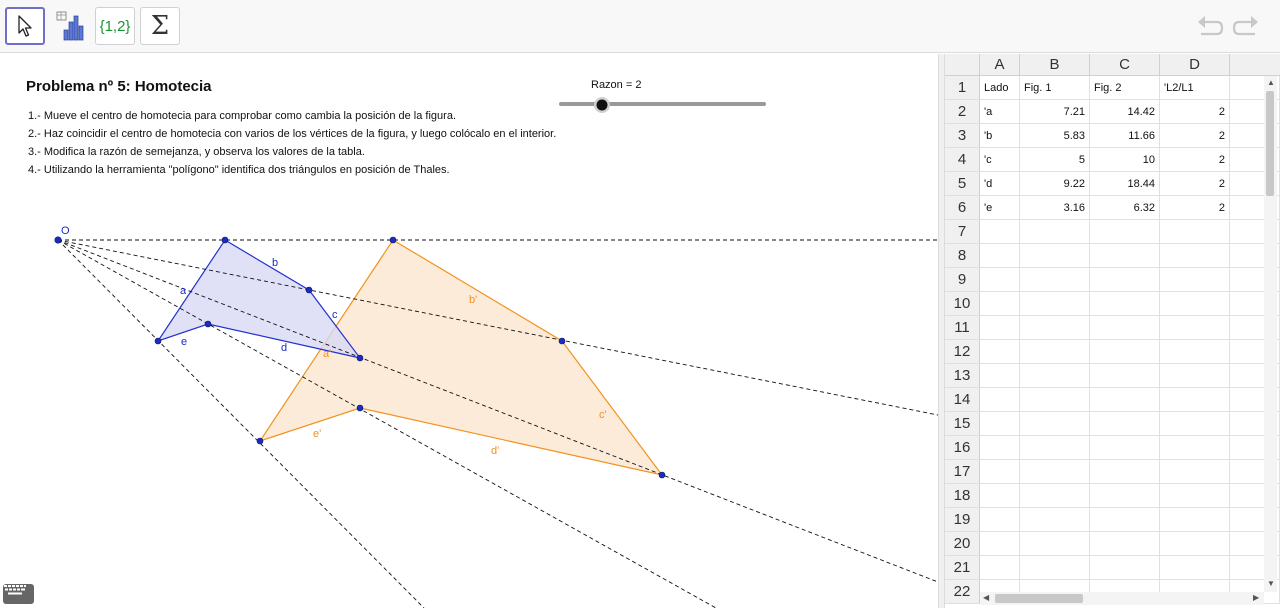 This screenshot has height=608, width=1280. I want to click on spreadsheet-cell: 18.44, so click(1125, 184).